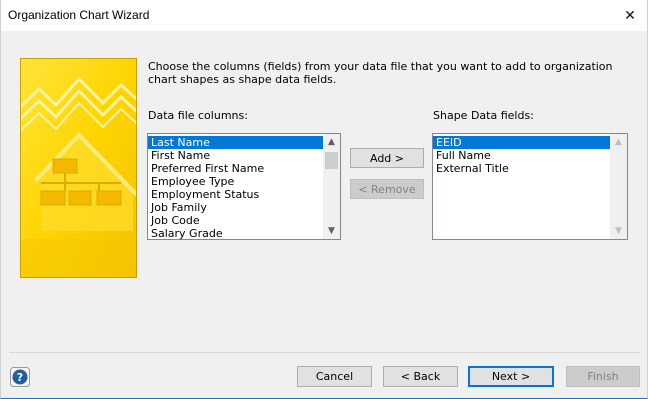 The image size is (648, 399). I want to click on data-file-column-list-item: Salary Grade, so click(244, 233).